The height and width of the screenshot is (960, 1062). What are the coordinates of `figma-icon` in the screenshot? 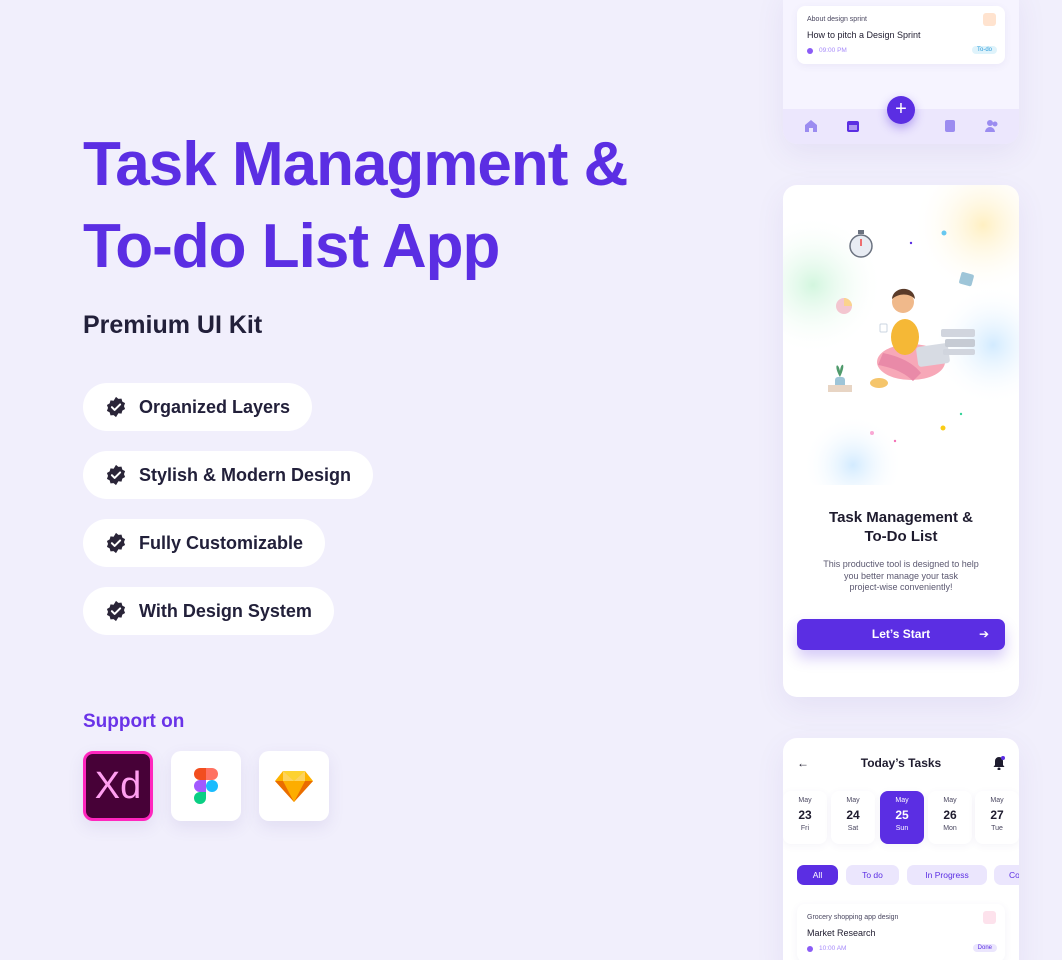 It's located at (206, 786).